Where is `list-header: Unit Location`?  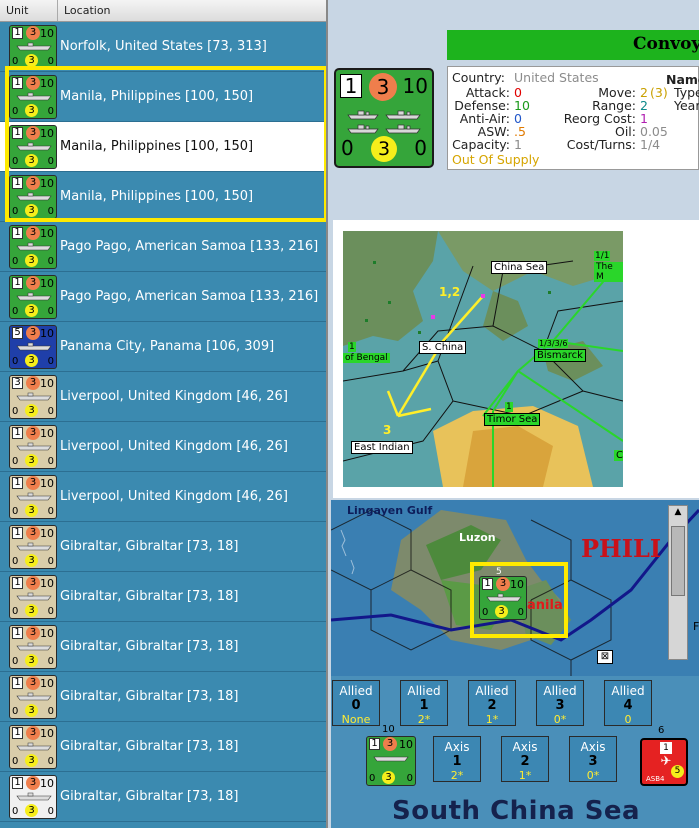 list-header: Unit Location is located at coordinates (163, 11).